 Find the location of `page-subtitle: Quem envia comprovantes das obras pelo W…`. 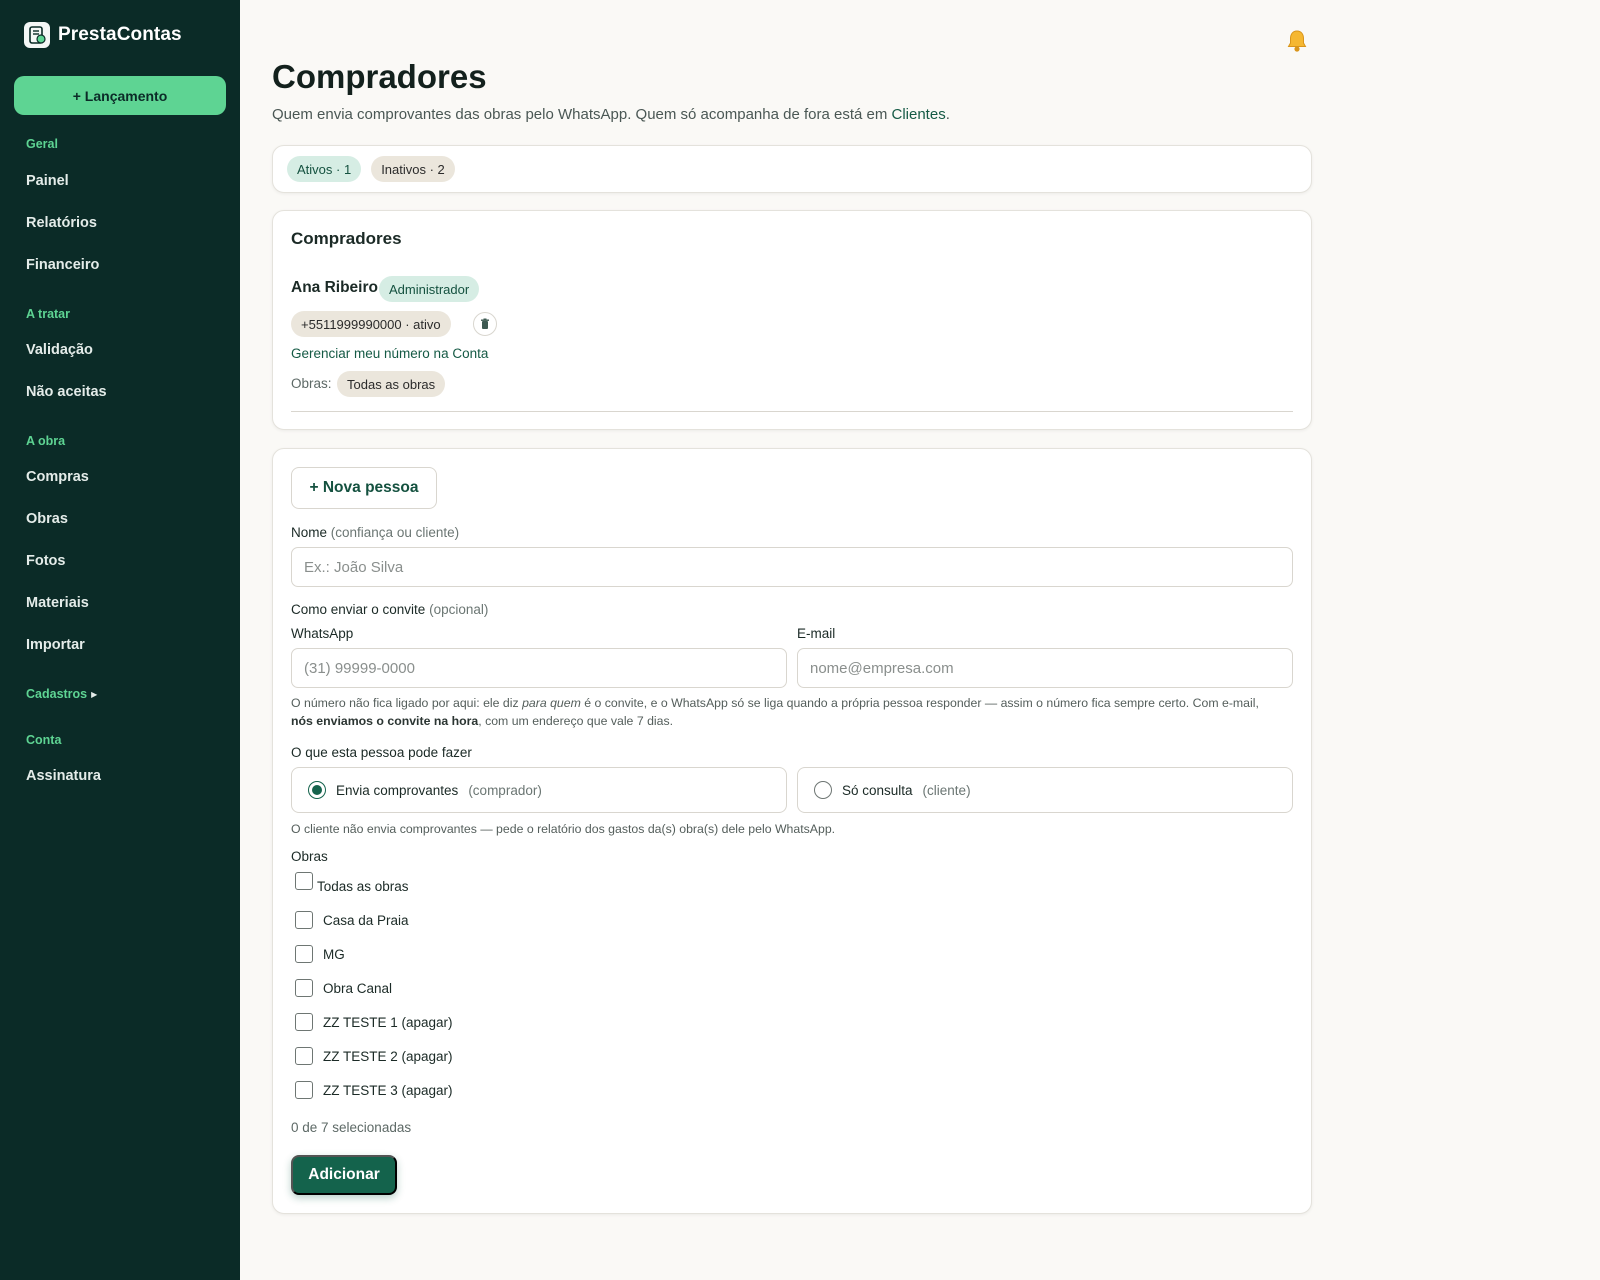

page-subtitle: Quem envia comprovantes das obras pelo W… is located at coordinates (611, 114).